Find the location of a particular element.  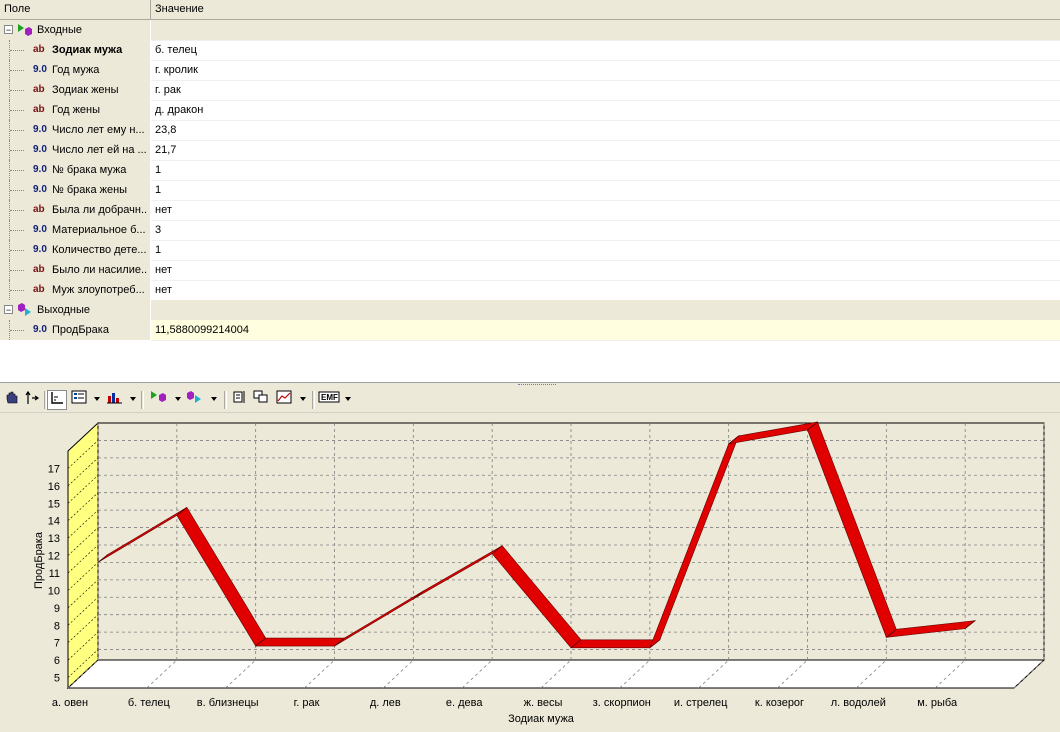

value-cell: 3 is located at coordinates (605, 230).